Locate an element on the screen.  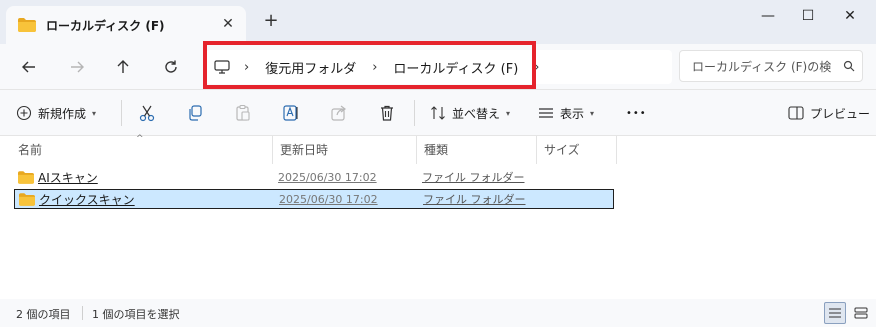
back-button is located at coordinates (29, 67).